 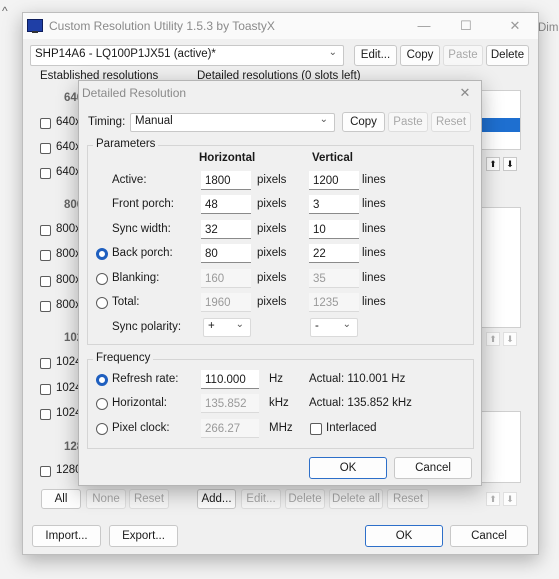 I want to click on refresh-rate-radio, so click(x=102, y=380).